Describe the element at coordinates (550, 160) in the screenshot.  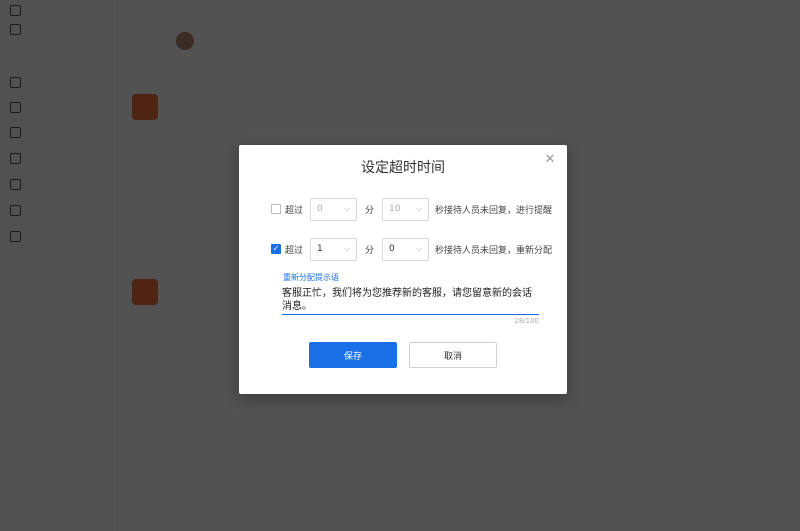
I see `close-icon: ✕` at that location.